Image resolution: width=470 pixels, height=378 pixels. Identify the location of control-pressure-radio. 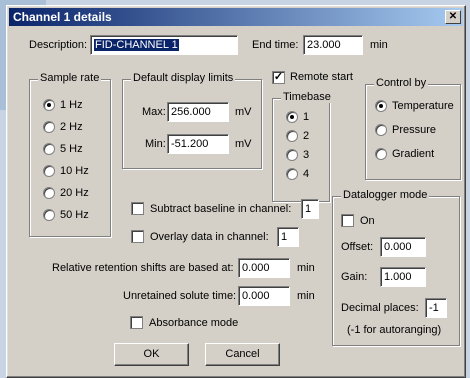
(381, 130).